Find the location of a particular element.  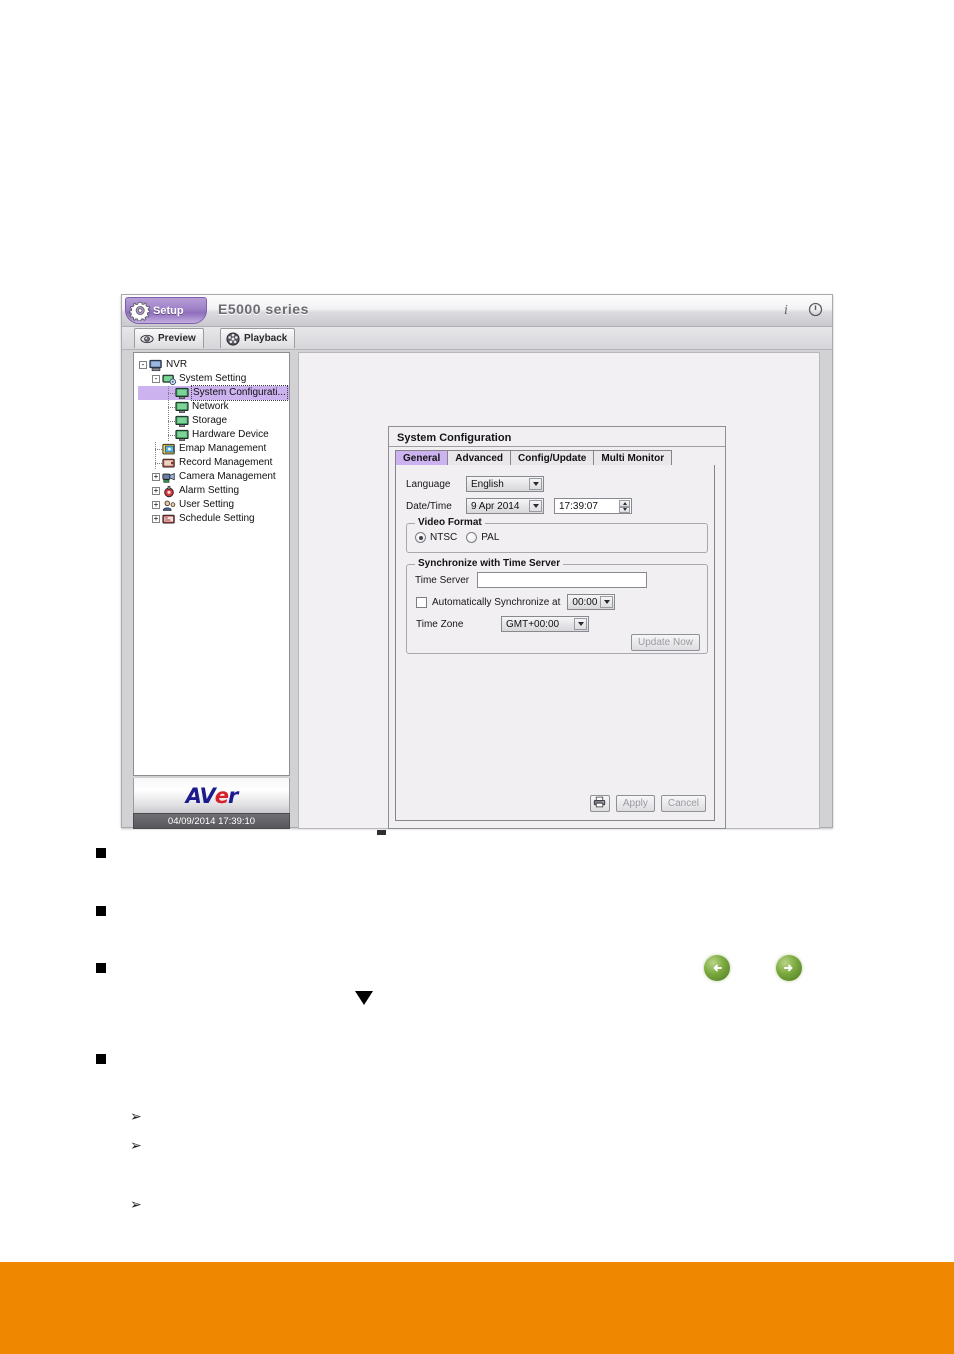

info-icon: i is located at coordinates (786, 309).